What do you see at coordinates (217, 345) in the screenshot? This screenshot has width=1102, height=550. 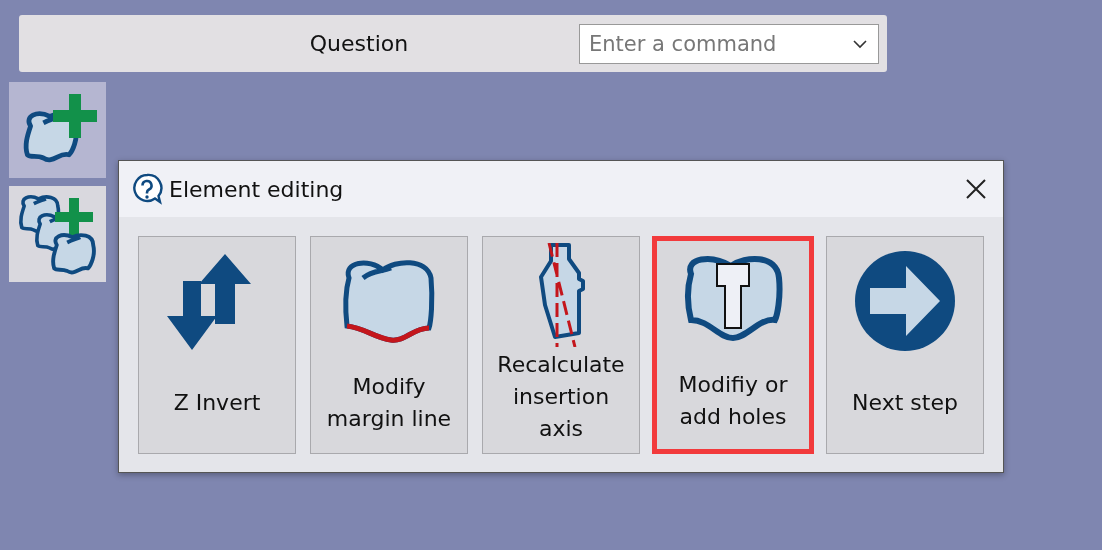 I see `action-button: Z Invert` at bounding box center [217, 345].